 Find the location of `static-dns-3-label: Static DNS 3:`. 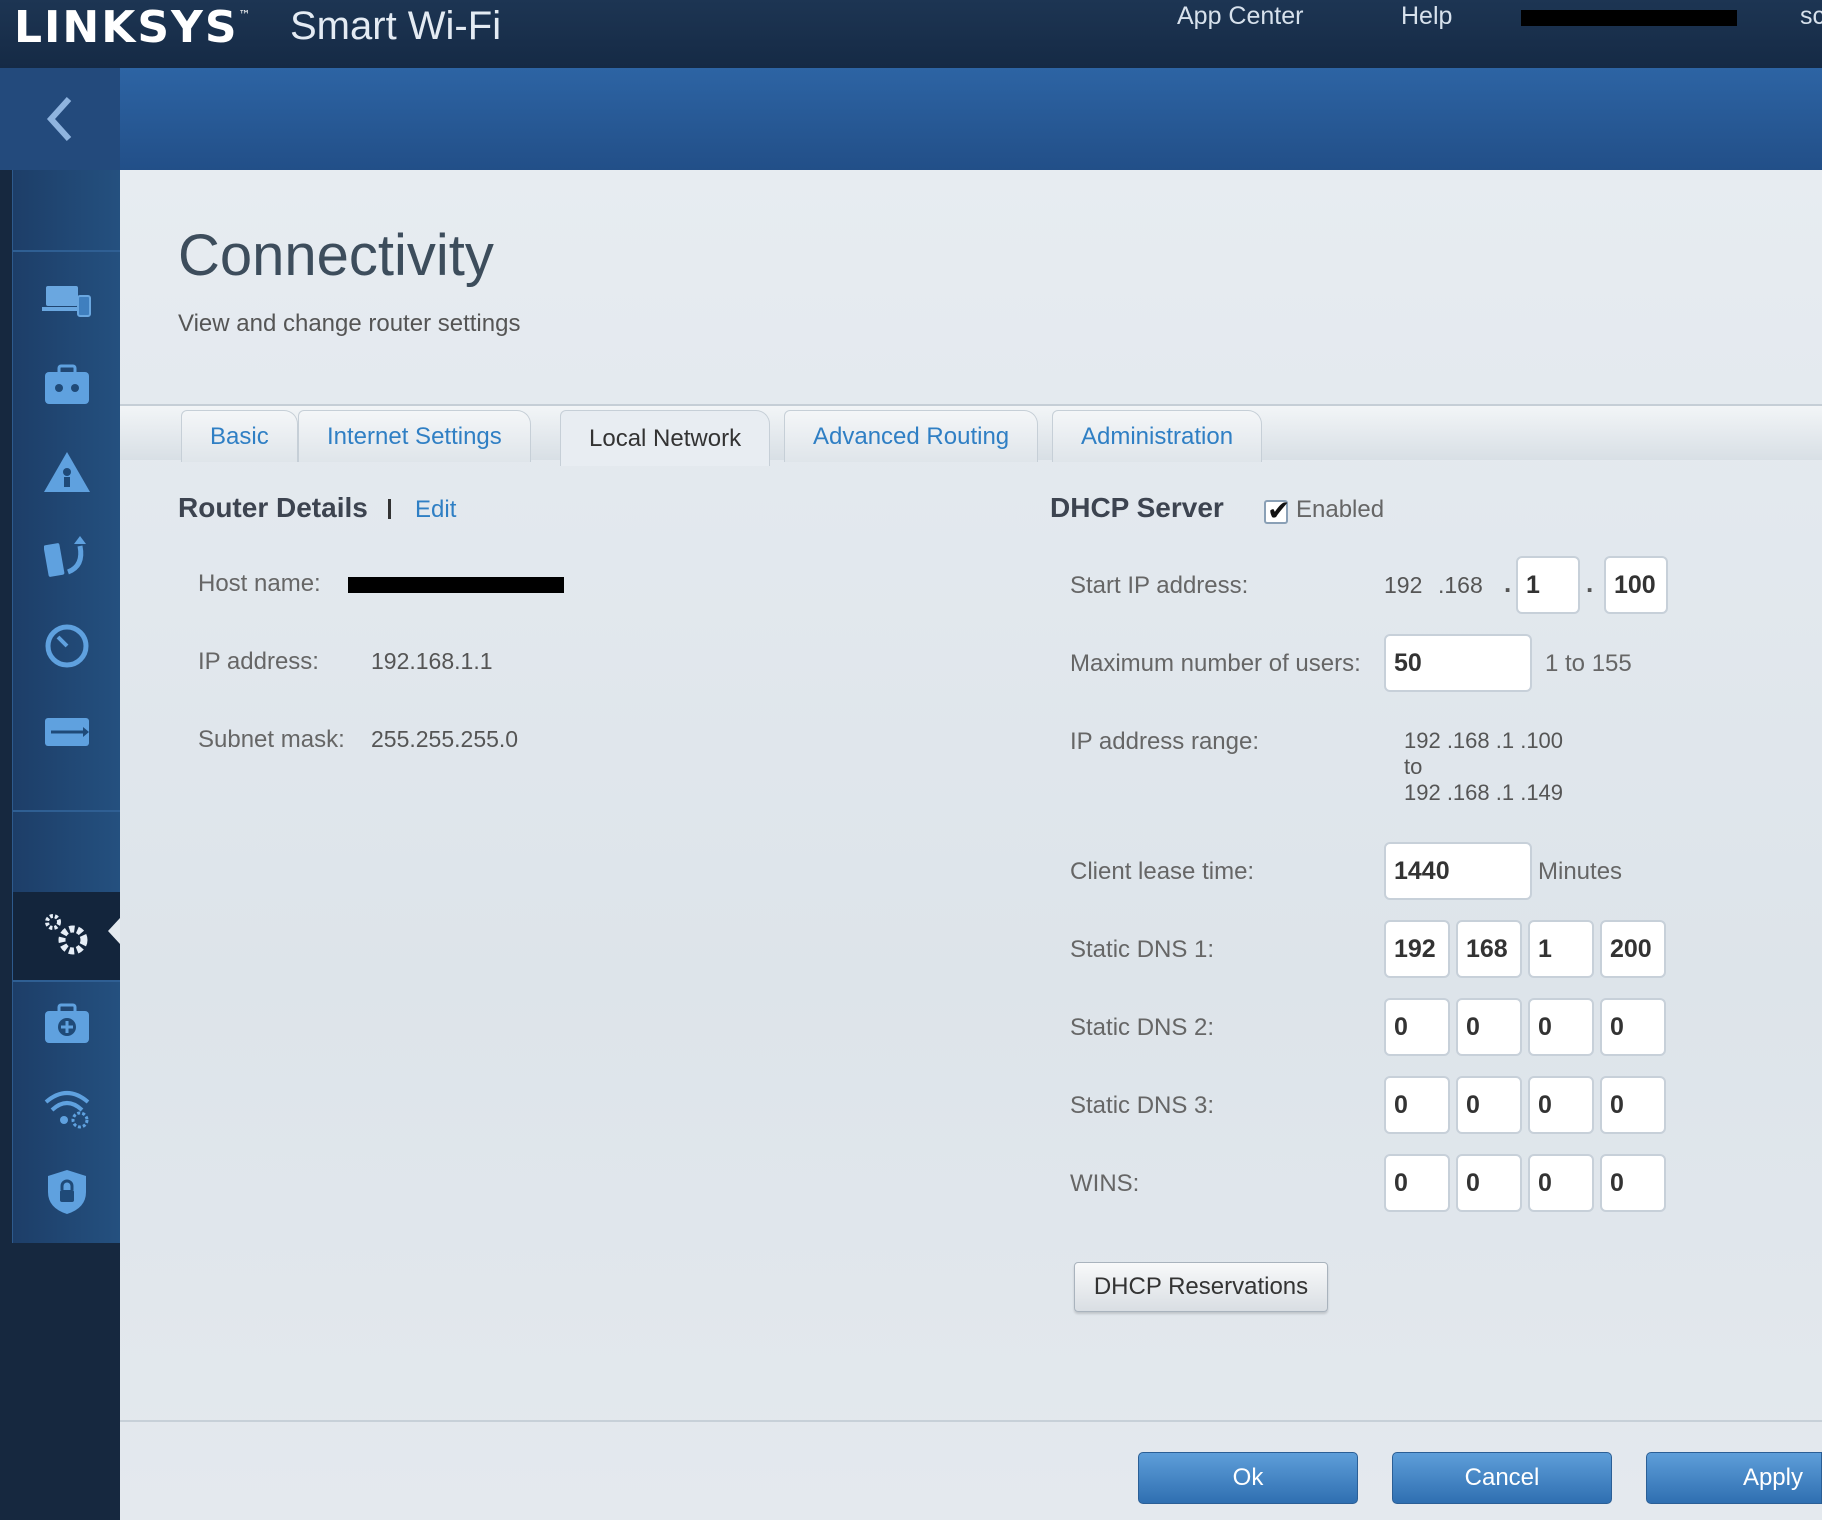

static-dns-3-label: Static DNS 3: is located at coordinates (1142, 1105).